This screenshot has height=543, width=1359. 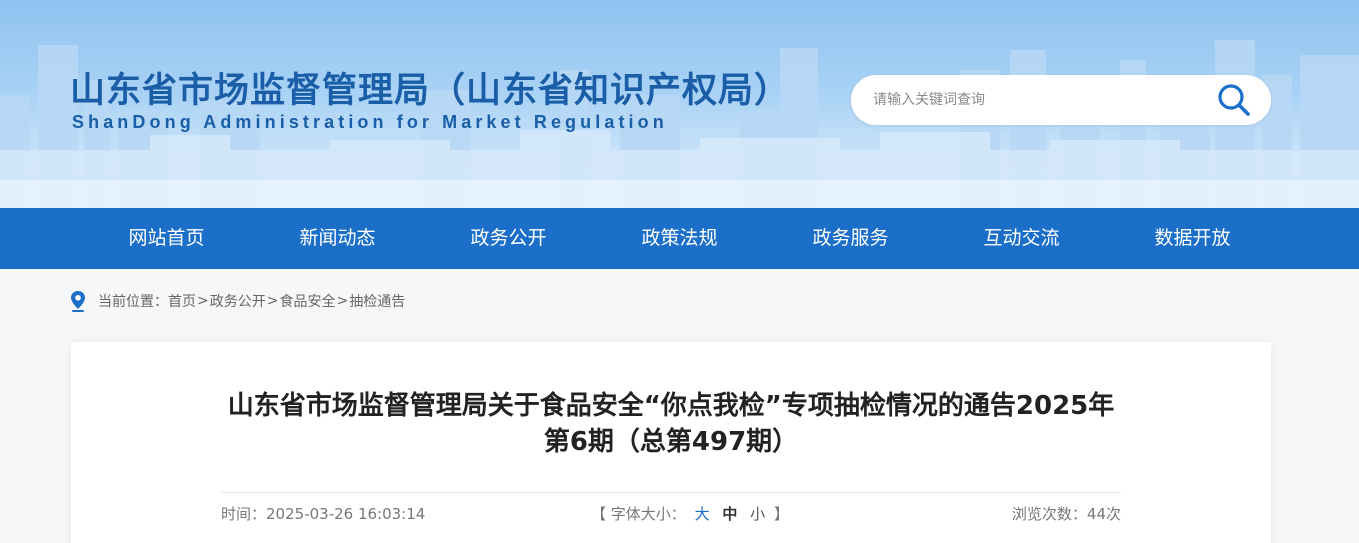 What do you see at coordinates (337, 238) in the screenshot?
I see `nav-item-news: 新闻动态` at bounding box center [337, 238].